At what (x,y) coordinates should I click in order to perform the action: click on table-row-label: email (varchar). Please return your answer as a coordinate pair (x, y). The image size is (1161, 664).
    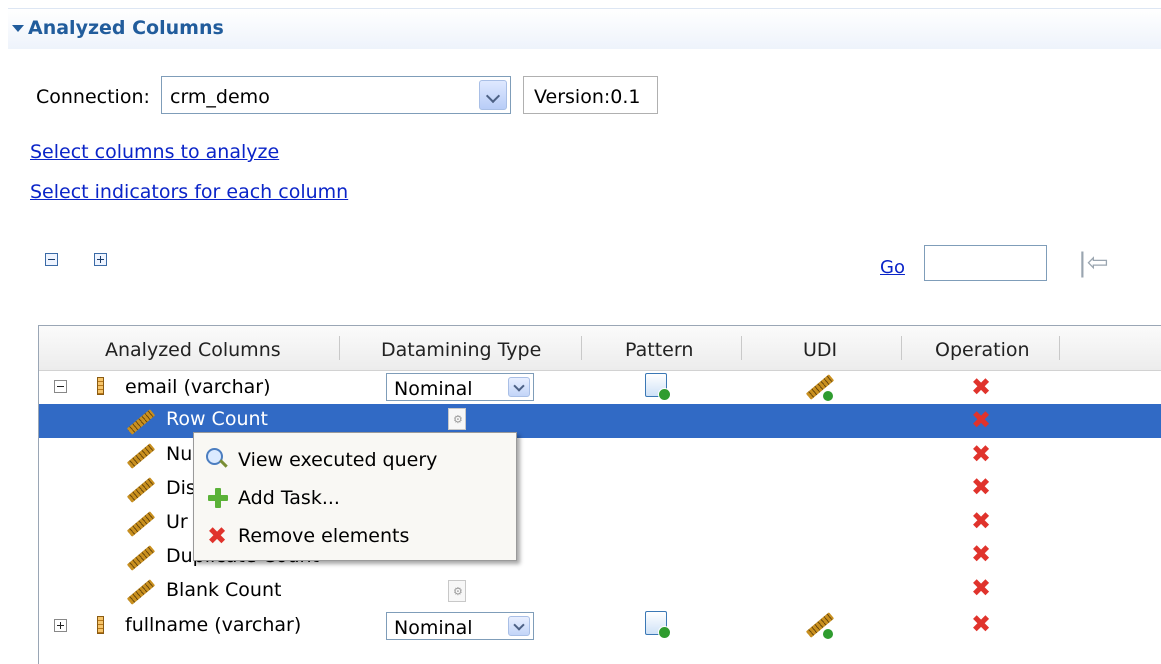
    Looking at the image, I should click on (198, 387).